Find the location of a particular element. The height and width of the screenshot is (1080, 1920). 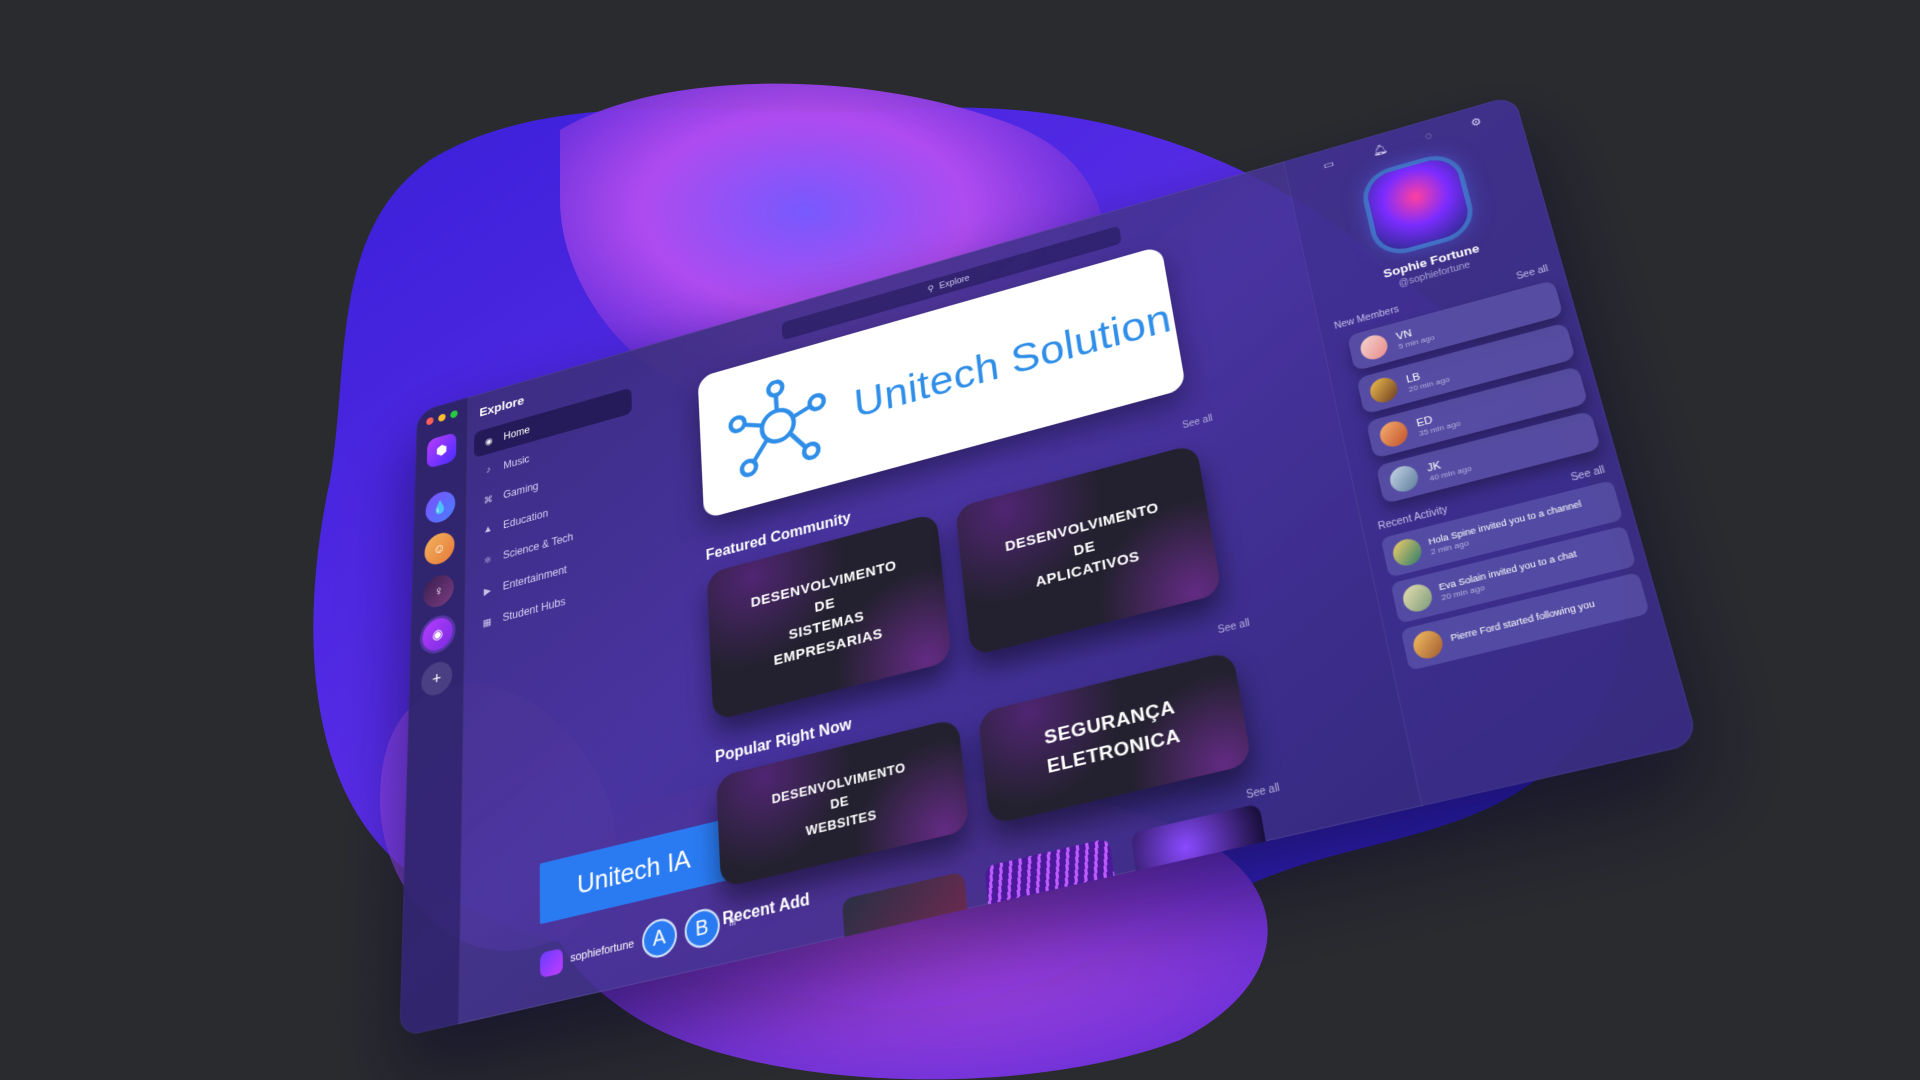

card-title: DESENVOLVIMENTO DE SISTEMAS EMPRESARIAS is located at coordinates (824, 613).